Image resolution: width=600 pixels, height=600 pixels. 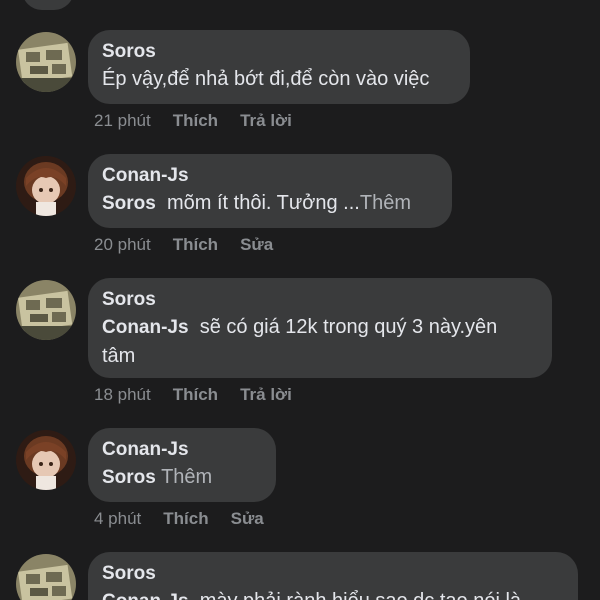 I want to click on comment-text: Soros Thêm, so click(x=181, y=477).